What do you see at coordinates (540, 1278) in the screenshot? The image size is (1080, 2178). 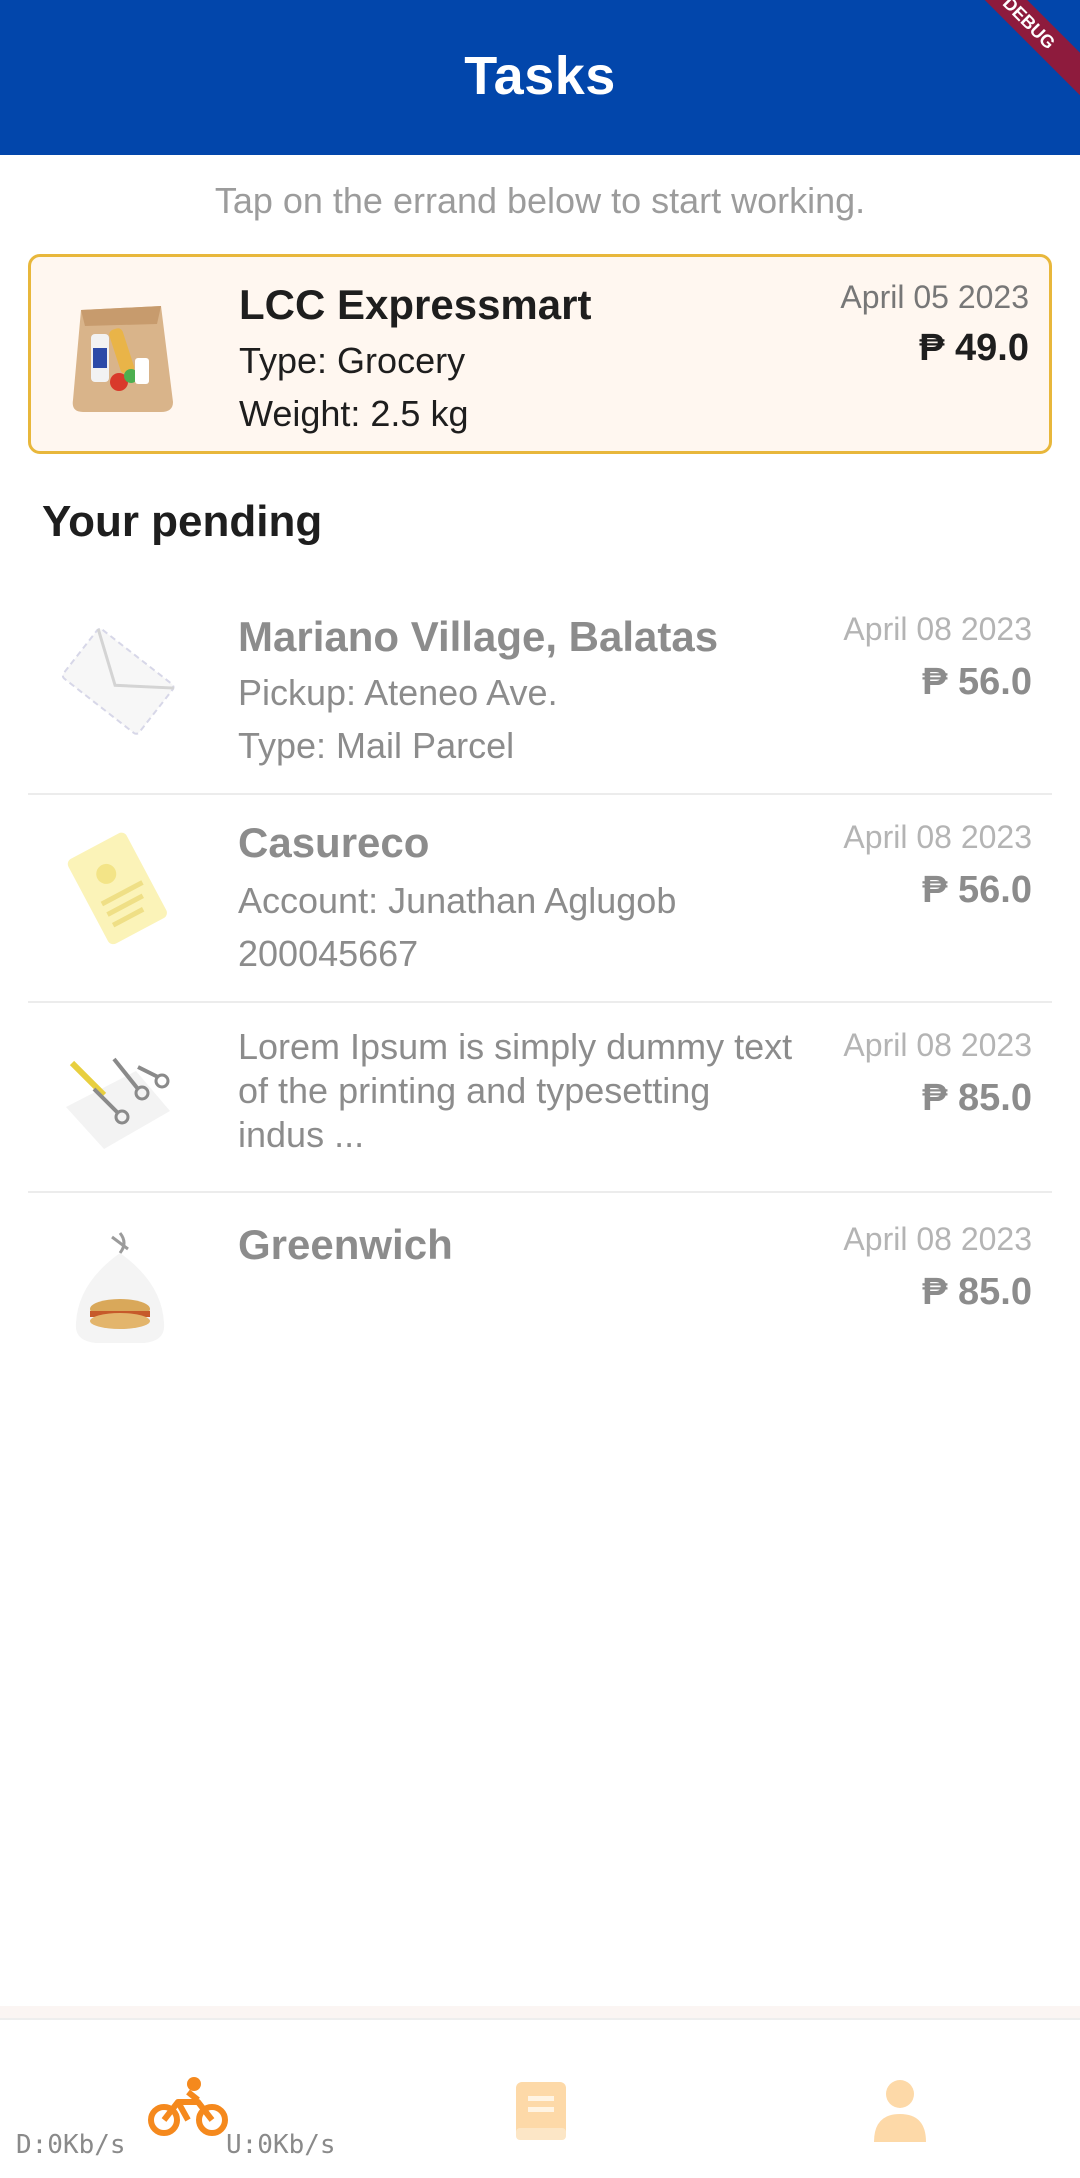 I see `list-item: Greenwich April 08 2023 ₱ 85.0` at bounding box center [540, 1278].